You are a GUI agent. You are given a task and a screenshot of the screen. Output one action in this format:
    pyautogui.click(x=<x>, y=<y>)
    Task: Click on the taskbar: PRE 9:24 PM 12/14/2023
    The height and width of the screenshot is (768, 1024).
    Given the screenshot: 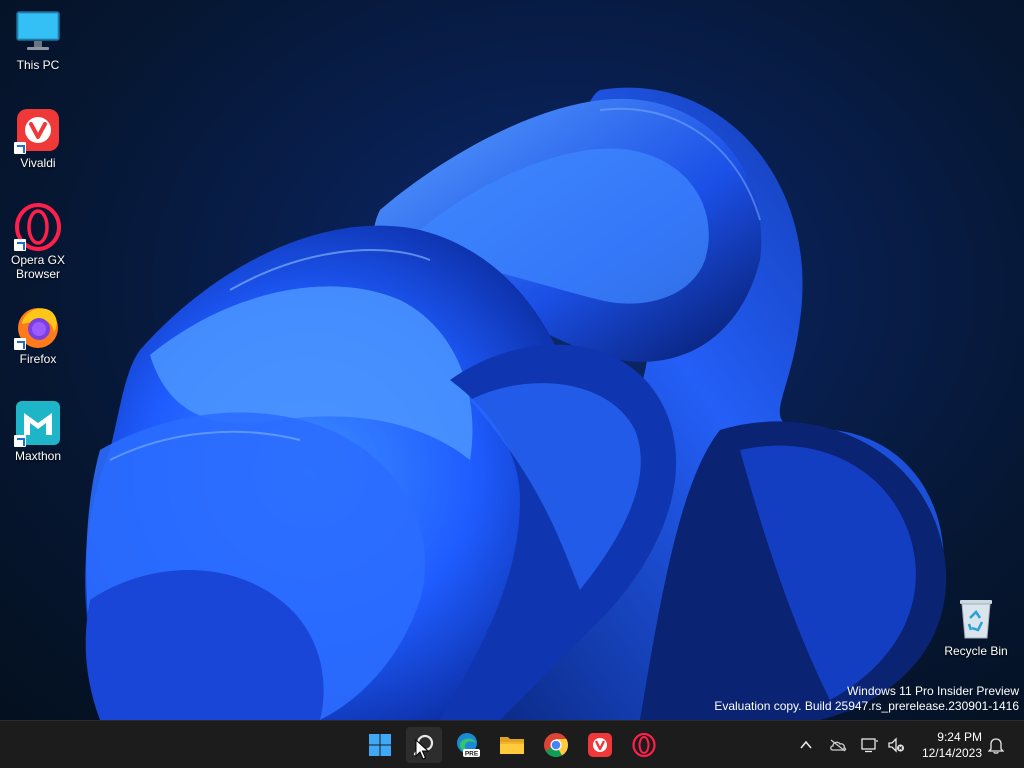 What is the action you would take?
    pyautogui.click(x=512, y=744)
    